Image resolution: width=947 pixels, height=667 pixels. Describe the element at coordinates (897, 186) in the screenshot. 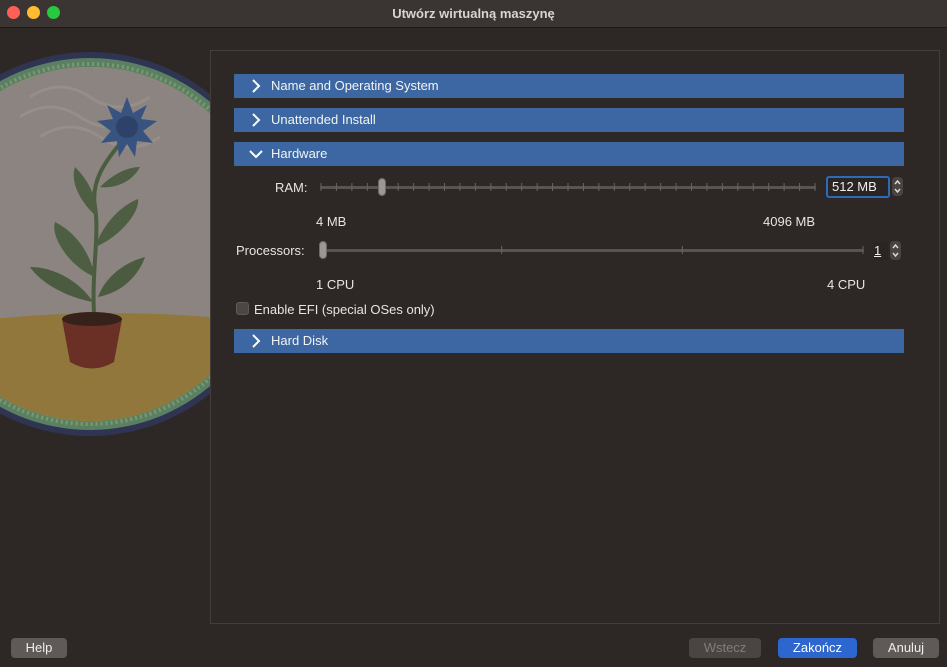

I see `ram-stepper` at that location.